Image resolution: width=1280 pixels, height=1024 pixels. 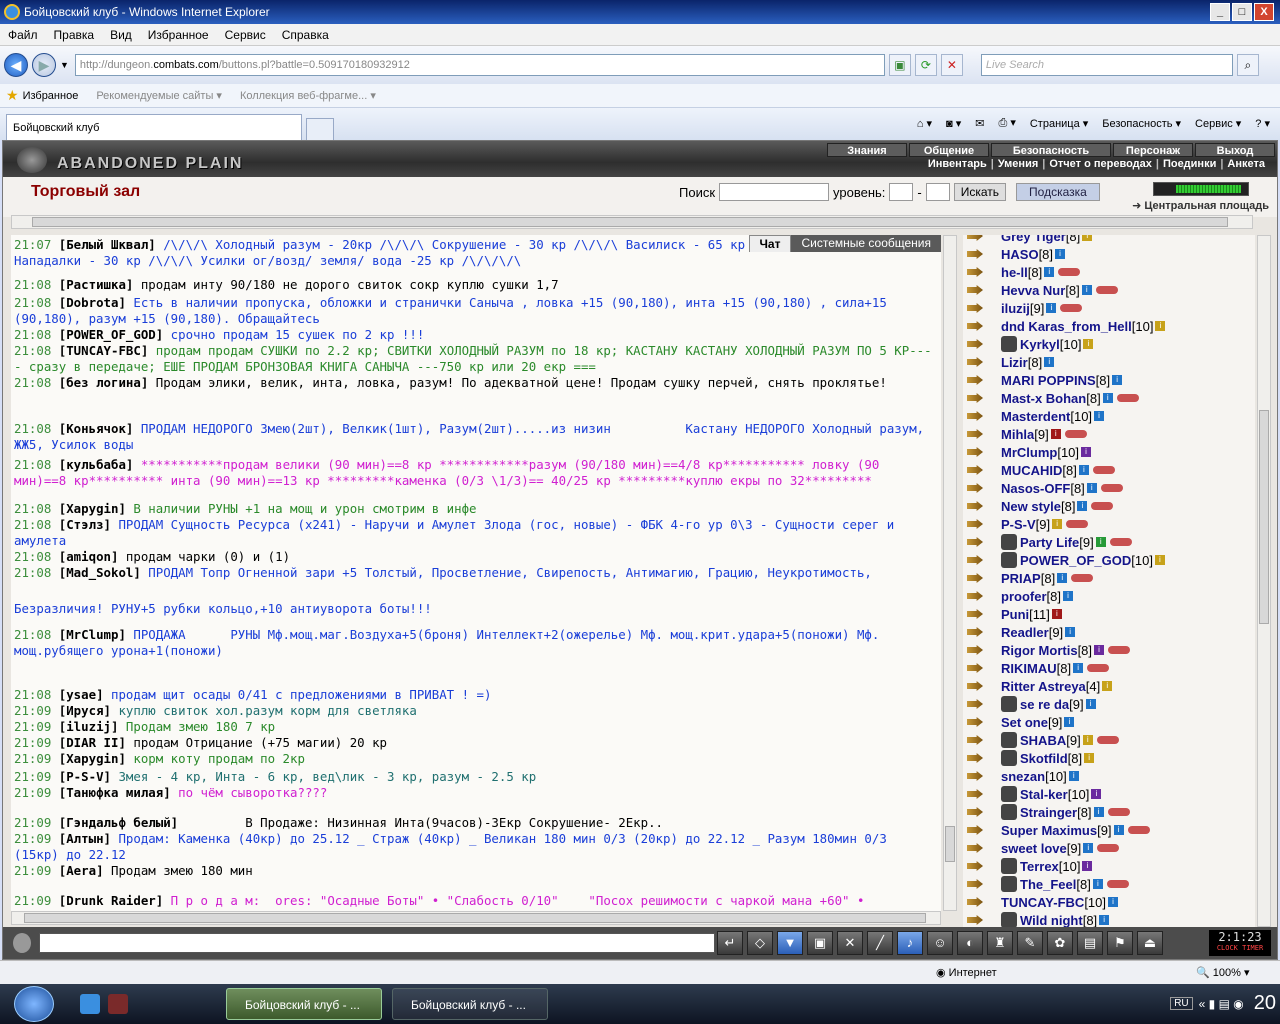 I want to click on chat-nick: [ysae], so click(x=81, y=694).